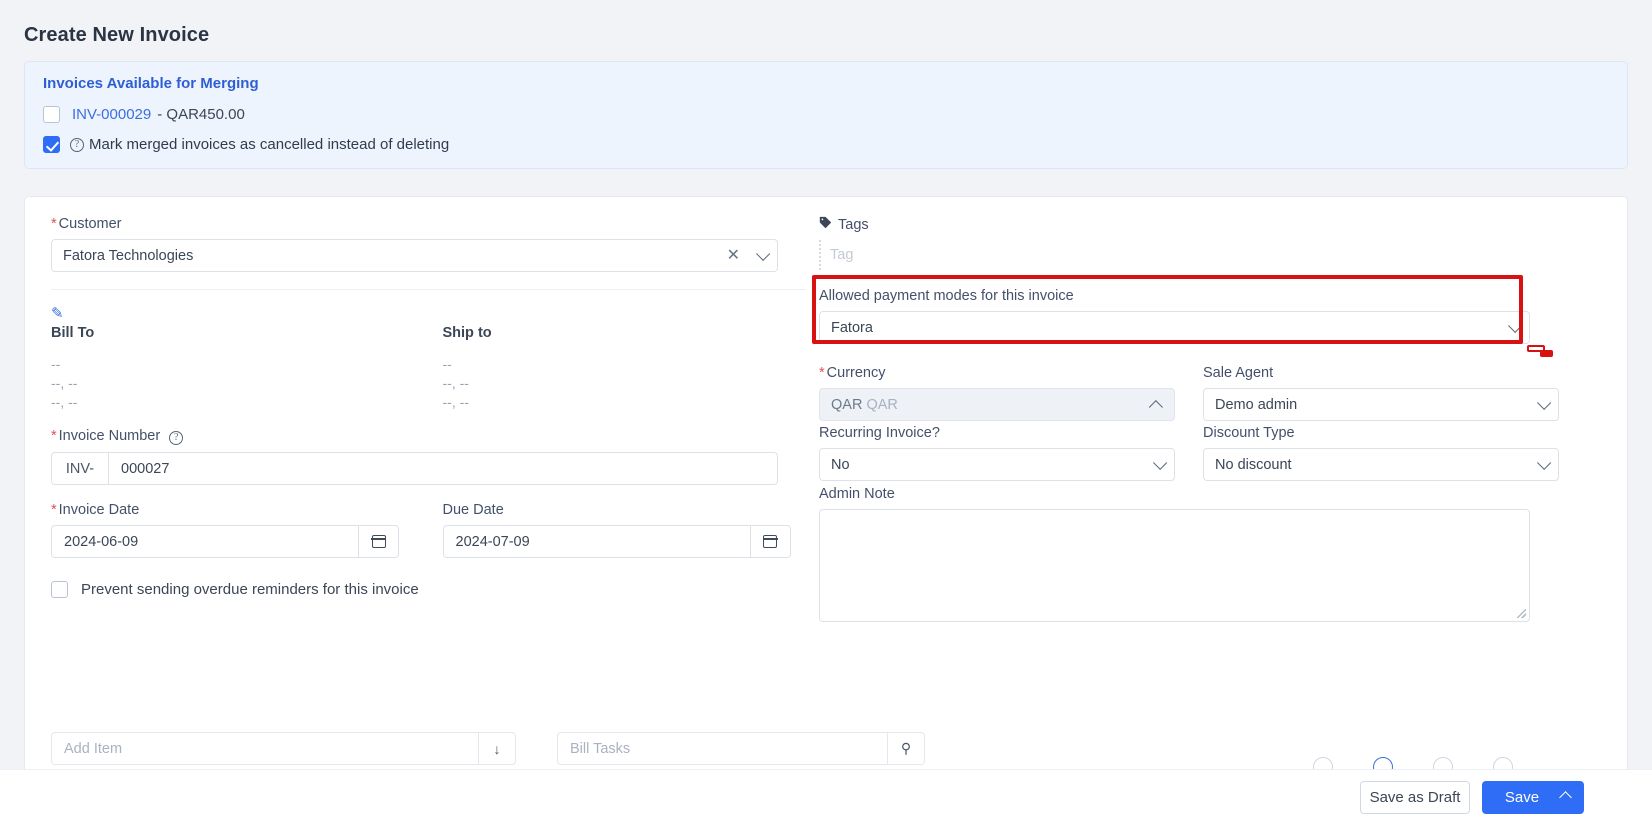 The image size is (1652, 825). What do you see at coordinates (997, 464) in the screenshot?
I see `recurring-invoice-select: No` at bounding box center [997, 464].